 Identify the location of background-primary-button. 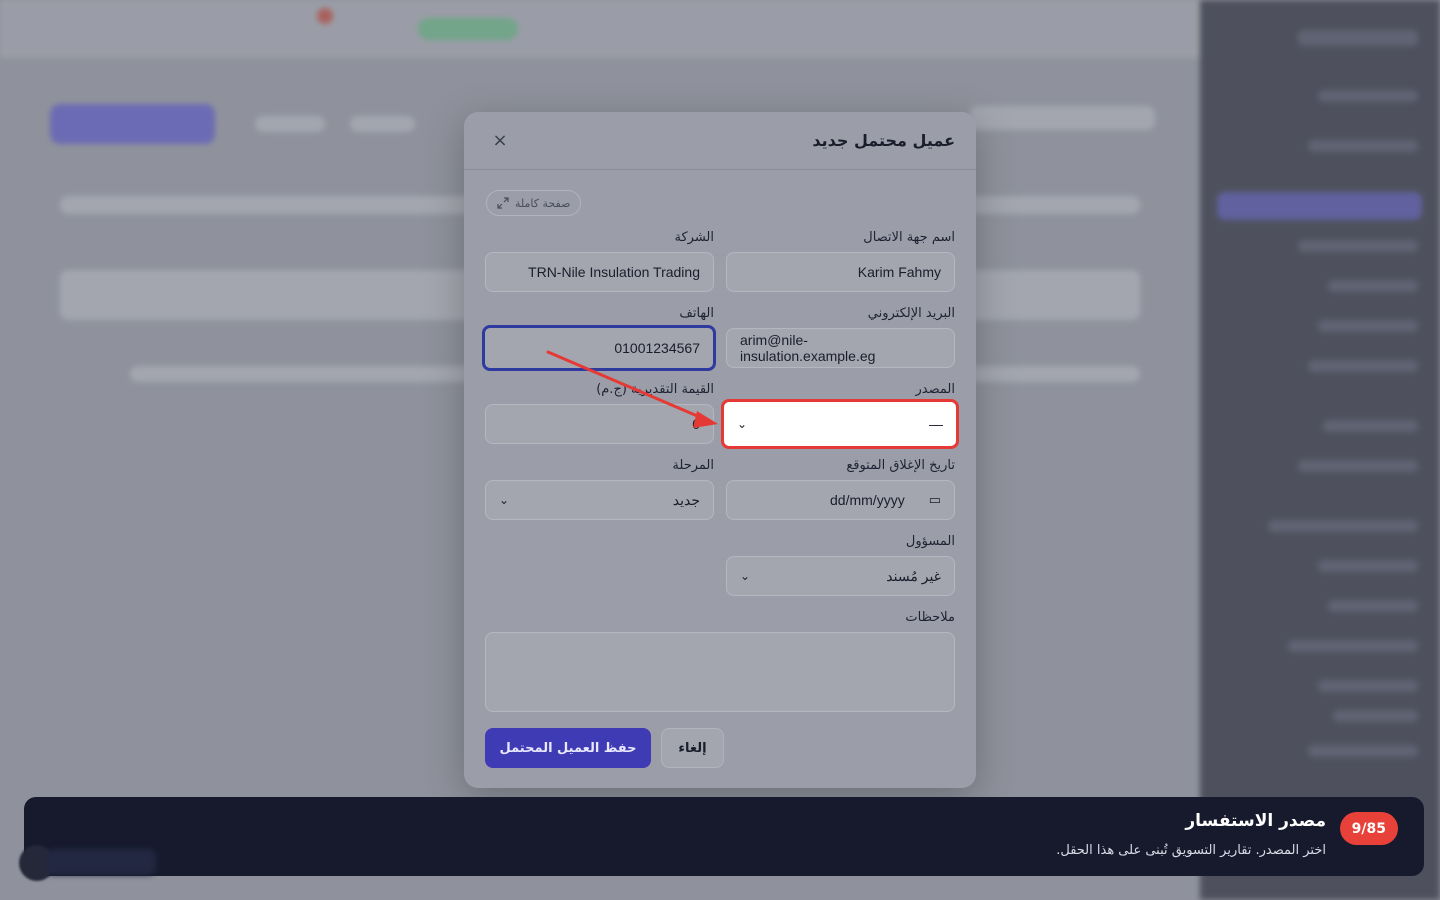
(132, 124).